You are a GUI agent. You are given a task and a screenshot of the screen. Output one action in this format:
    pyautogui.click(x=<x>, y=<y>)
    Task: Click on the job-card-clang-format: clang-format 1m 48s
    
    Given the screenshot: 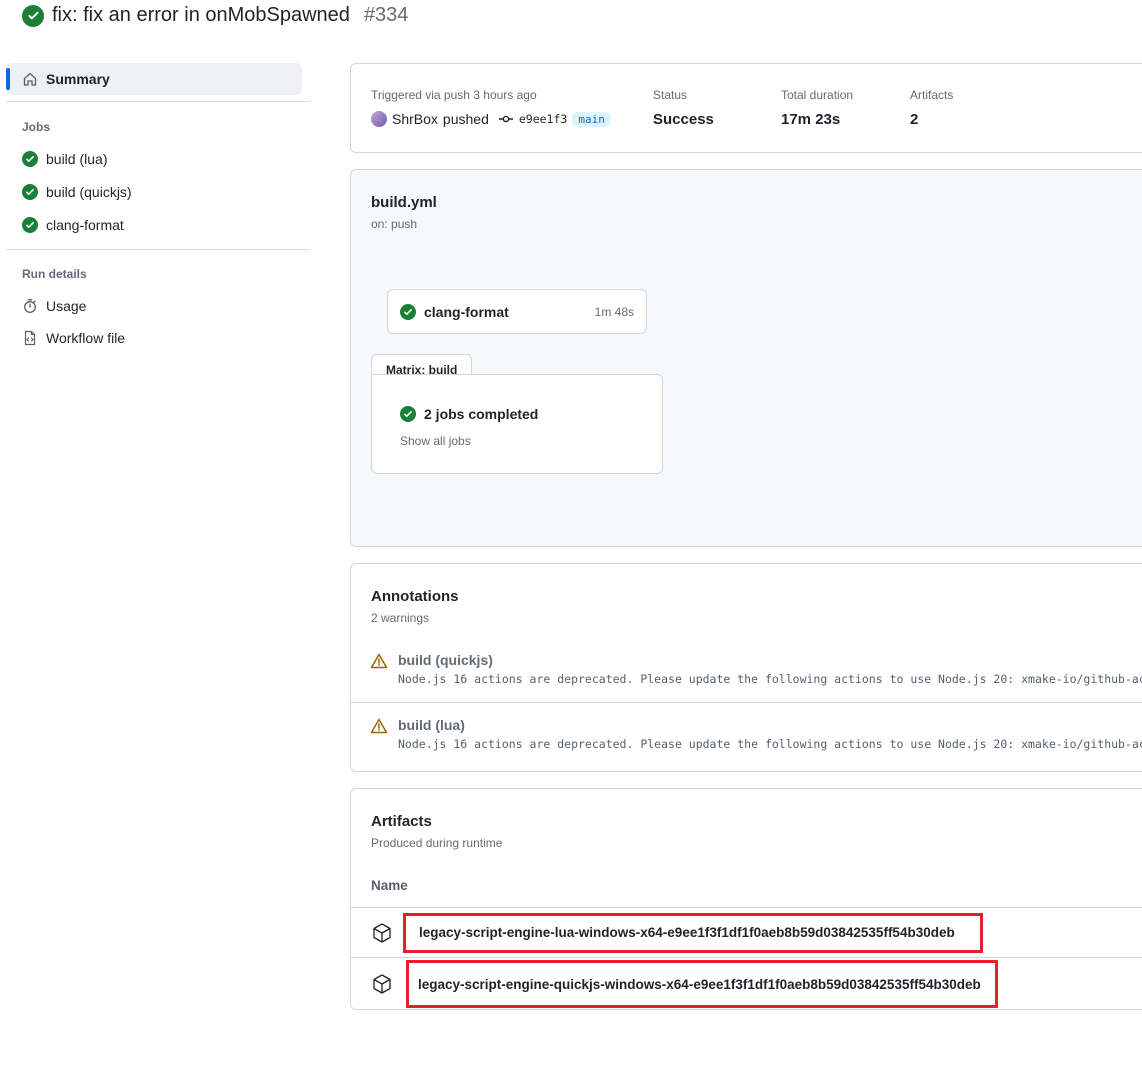 What is the action you would take?
    pyautogui.click(x=517, y=311)
    